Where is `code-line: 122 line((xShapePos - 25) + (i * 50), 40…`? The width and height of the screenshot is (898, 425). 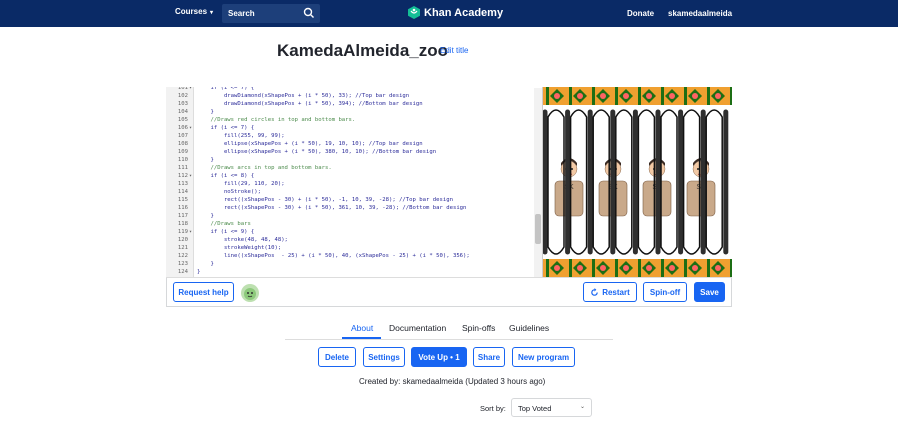 code-line: 122 line((xShapePos - 25) + (i * 50), 40… is located at coordinates (354, 256).